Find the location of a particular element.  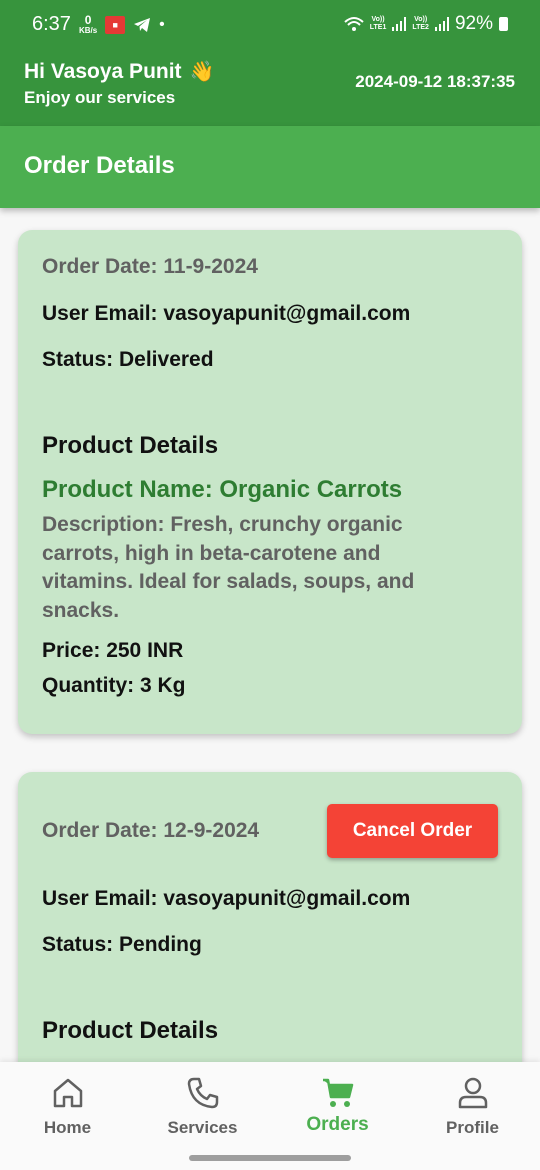

order-status: Status: Pending is located at coordinates (122, 944).